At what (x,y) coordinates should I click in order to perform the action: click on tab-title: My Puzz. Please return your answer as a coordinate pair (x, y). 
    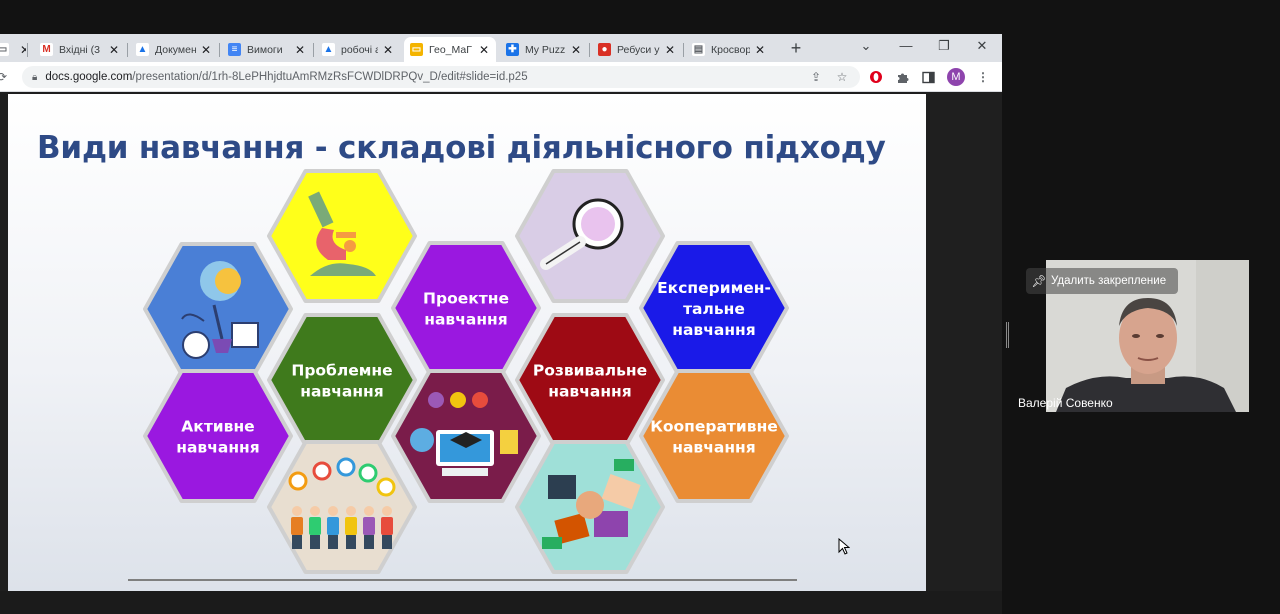
    Looking at the image, I should click on (545, 49).